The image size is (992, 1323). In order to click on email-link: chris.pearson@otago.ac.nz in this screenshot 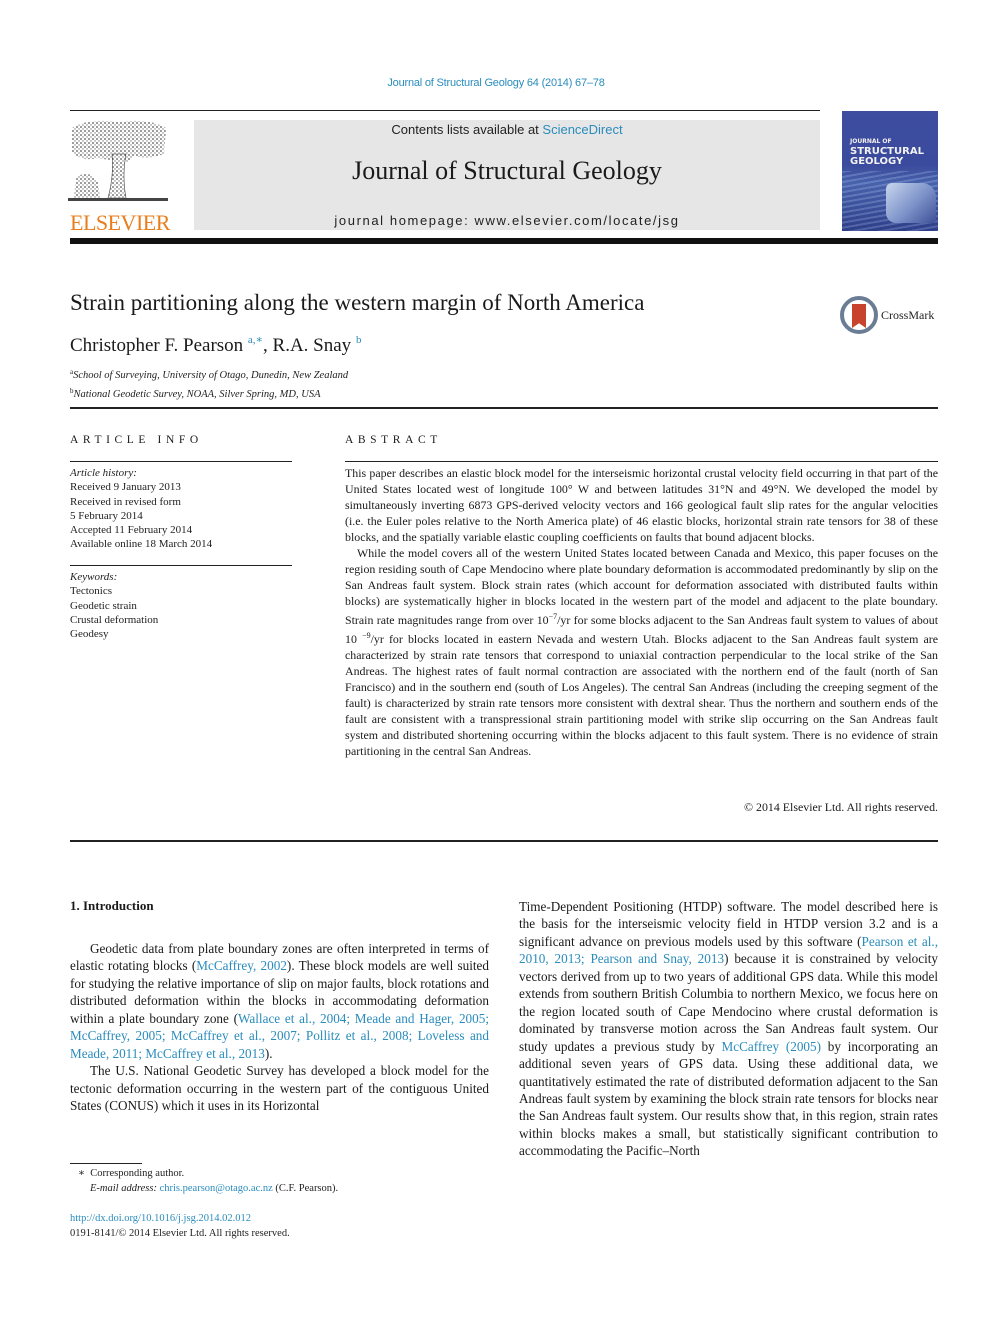, I will do `click(216, 1188)`.